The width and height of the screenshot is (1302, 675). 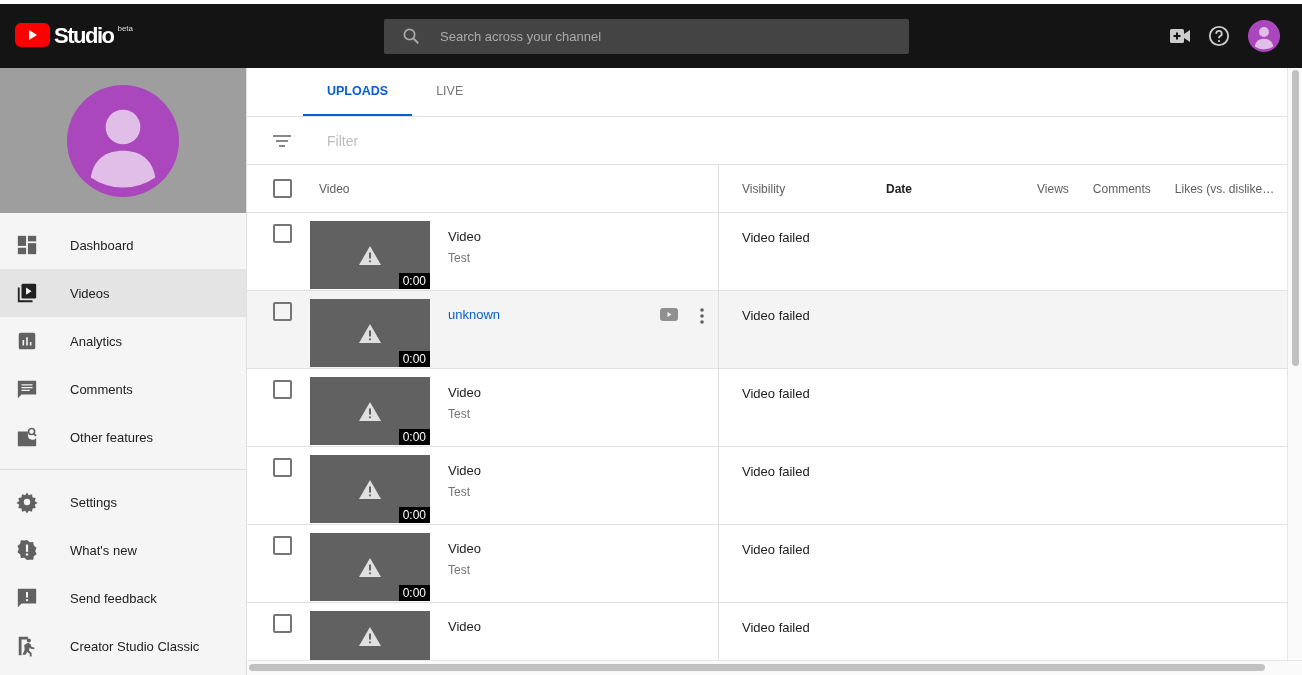 I want to click on filter-icon, so click(x=282, y=140).